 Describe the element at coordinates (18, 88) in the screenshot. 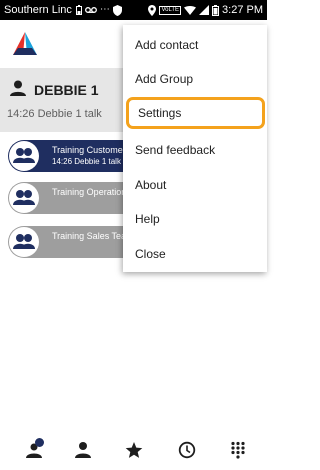

I see `person-icon` at that location.